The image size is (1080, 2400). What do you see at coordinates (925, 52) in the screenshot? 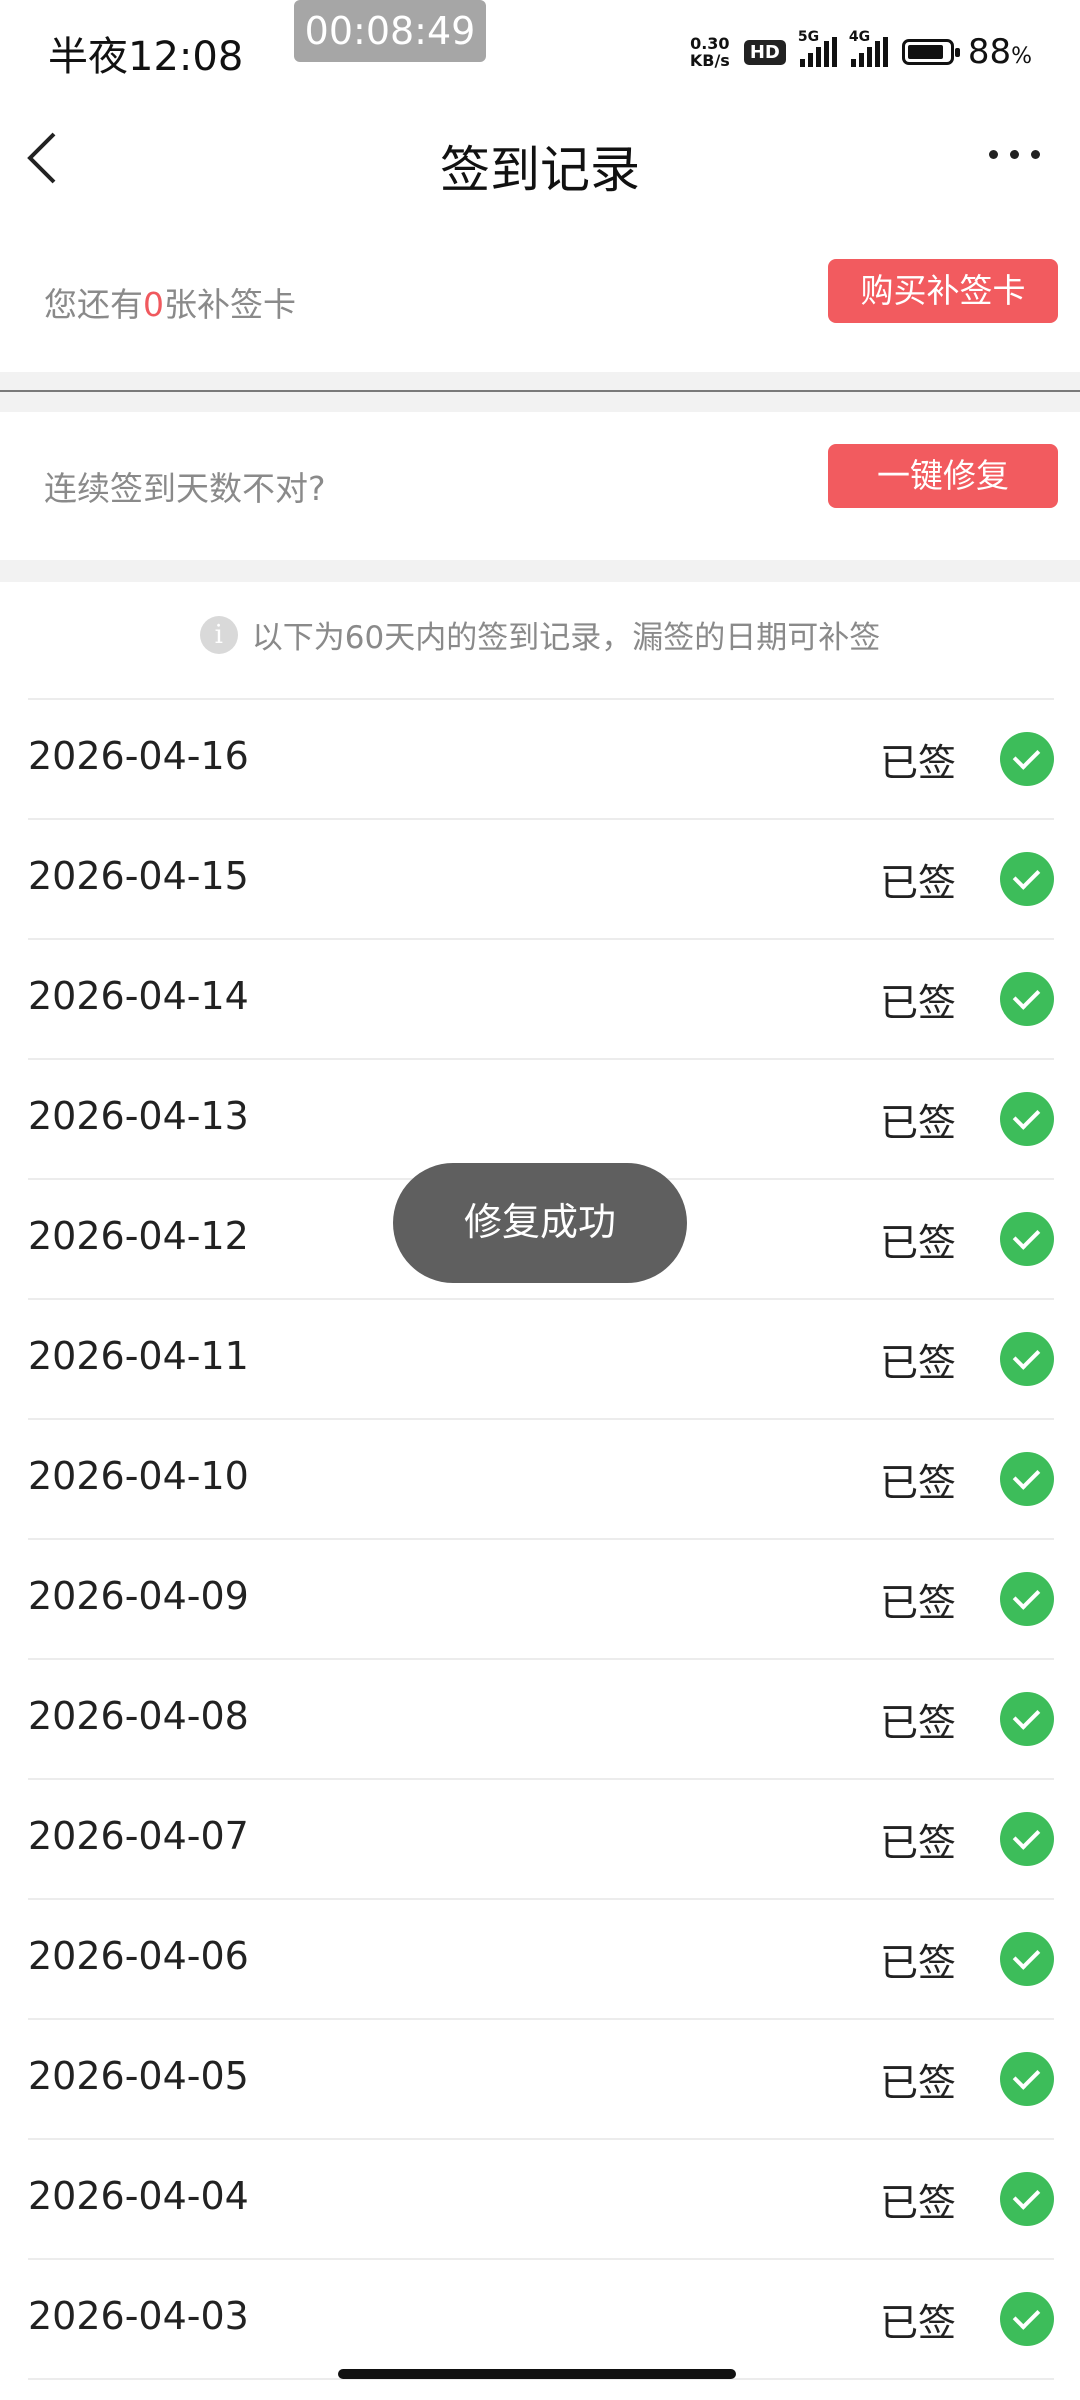
I see `battery-level` at bounding box center [925, 52].